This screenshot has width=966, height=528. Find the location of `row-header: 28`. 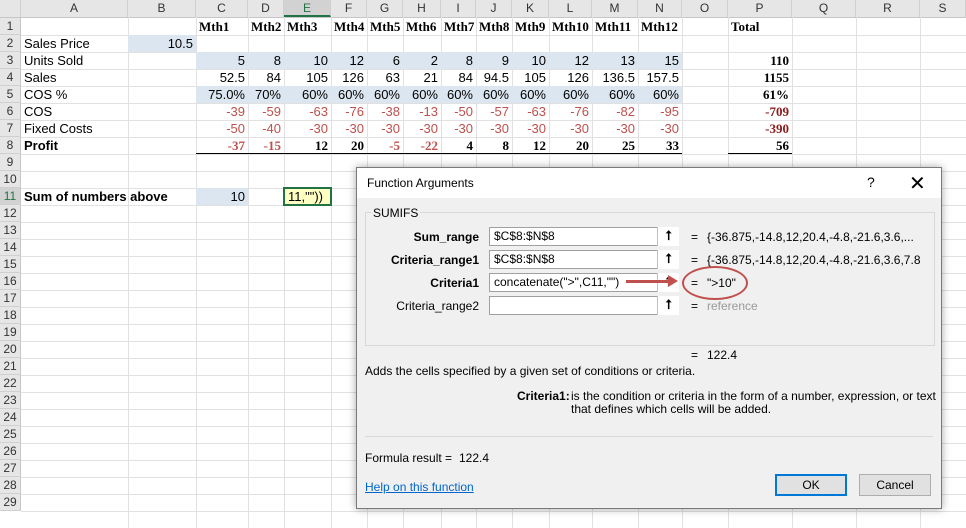

row-header: 28 is located at coordinates (10, 485).